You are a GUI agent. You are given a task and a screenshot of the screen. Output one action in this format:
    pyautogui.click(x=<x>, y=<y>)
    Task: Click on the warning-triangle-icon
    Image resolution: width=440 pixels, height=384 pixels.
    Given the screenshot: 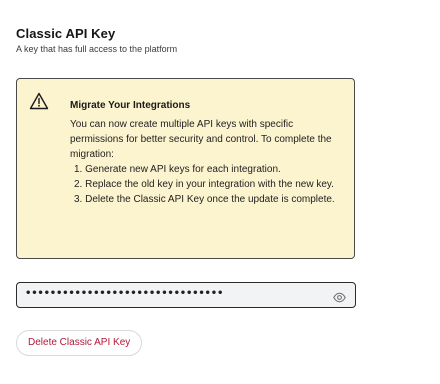 What is the action you would take?
    pyautogui.click(x=39, y=101)
    